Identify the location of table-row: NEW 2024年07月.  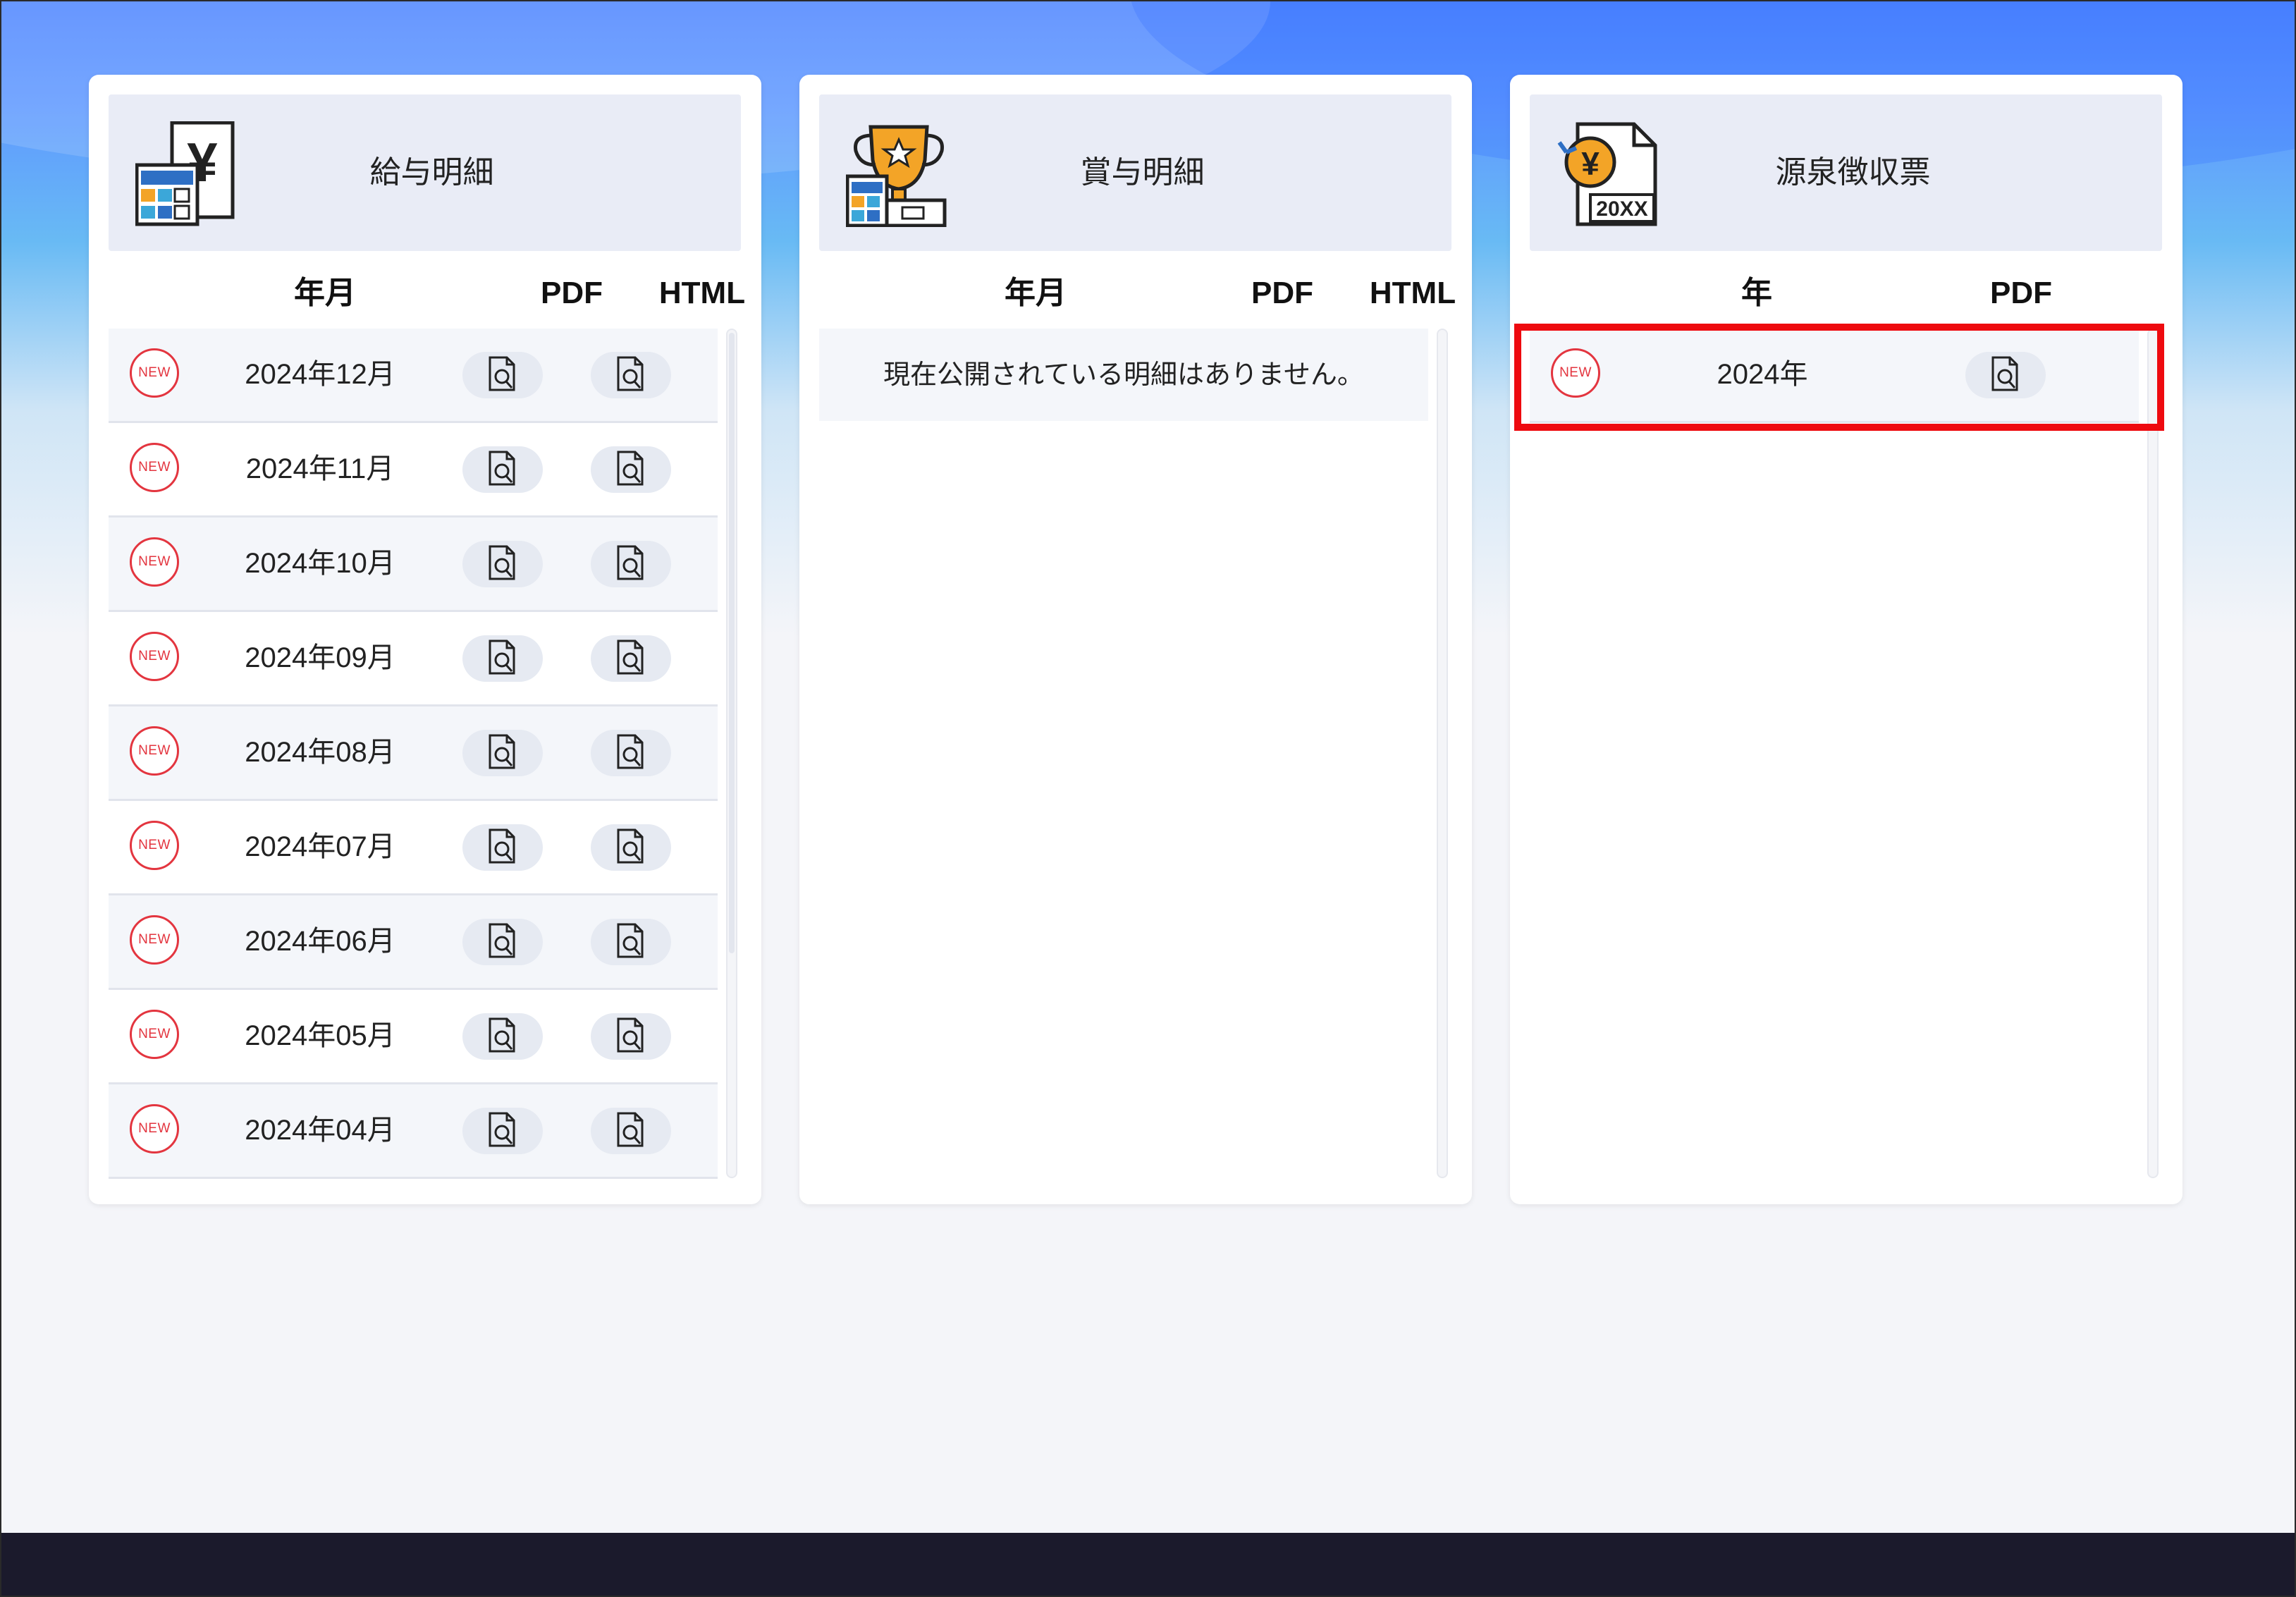
(413, 848).